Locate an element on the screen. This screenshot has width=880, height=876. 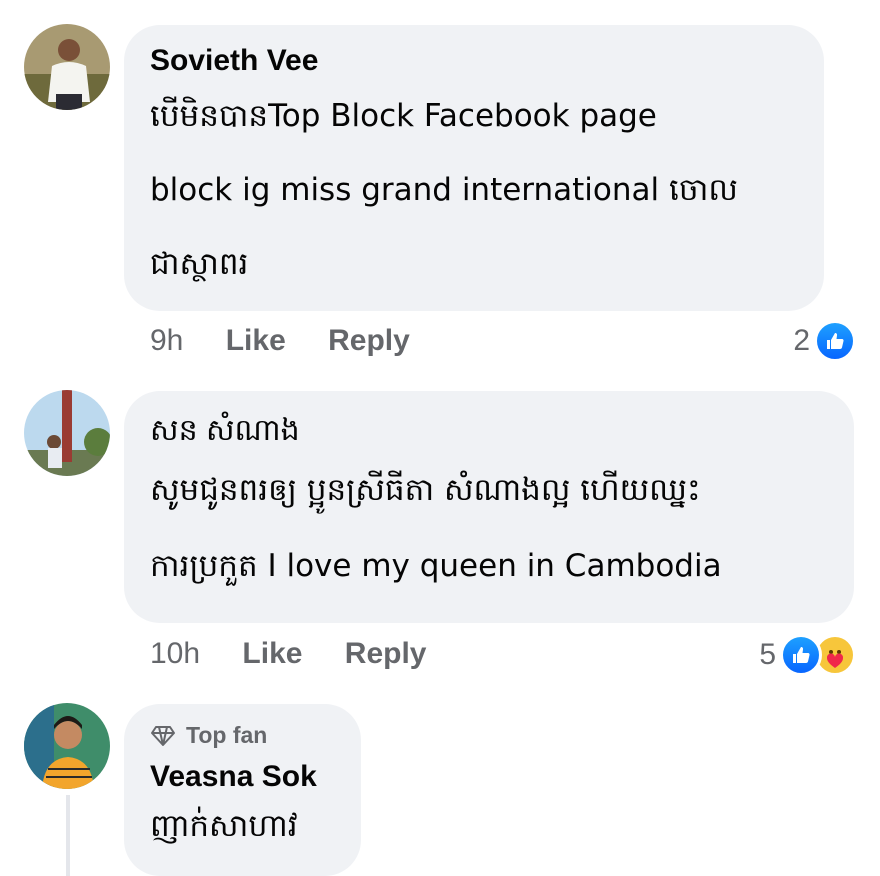
author-name: Veasna Sok is located at coordinates (255, 777).